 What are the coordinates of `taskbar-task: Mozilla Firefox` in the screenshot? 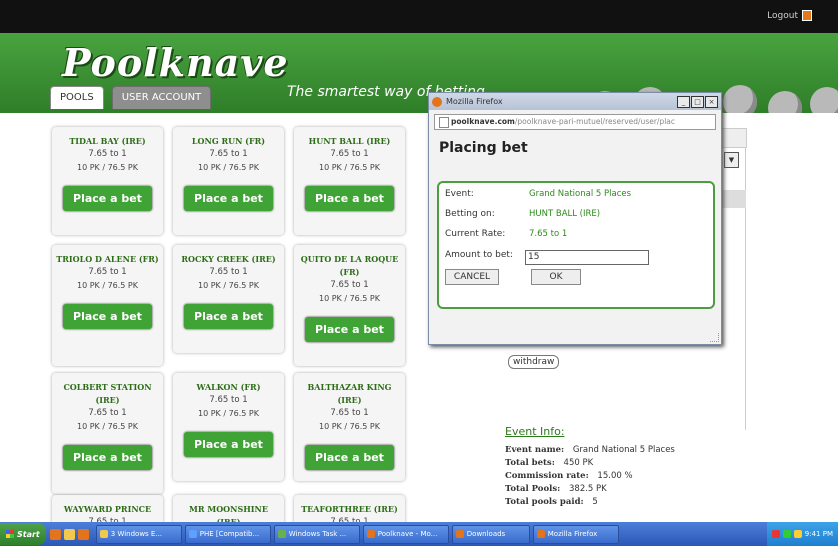 It's located at (575, 534).